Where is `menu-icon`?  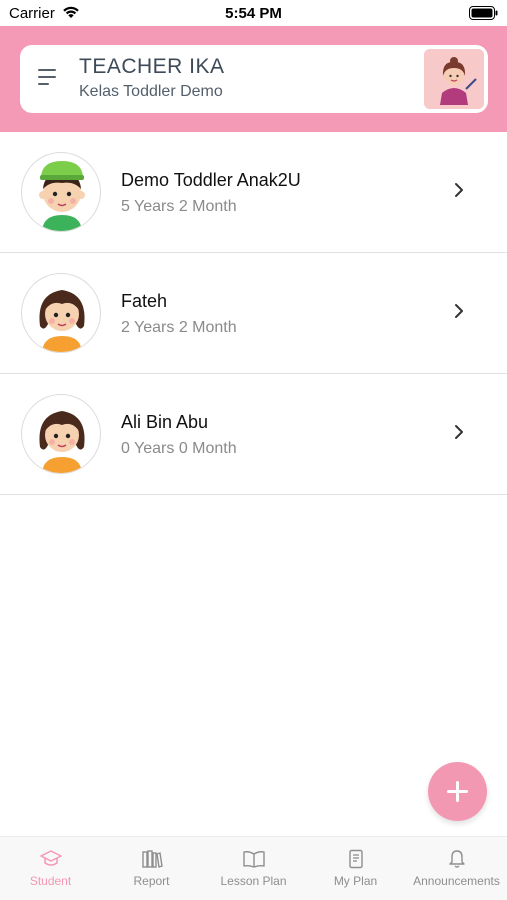
menu-icon is located at coordinates (47, 78).